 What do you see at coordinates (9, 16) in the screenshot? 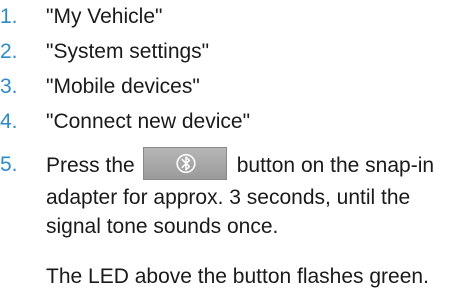
I see `step-number: 1.` at bounding box center [9, 16].